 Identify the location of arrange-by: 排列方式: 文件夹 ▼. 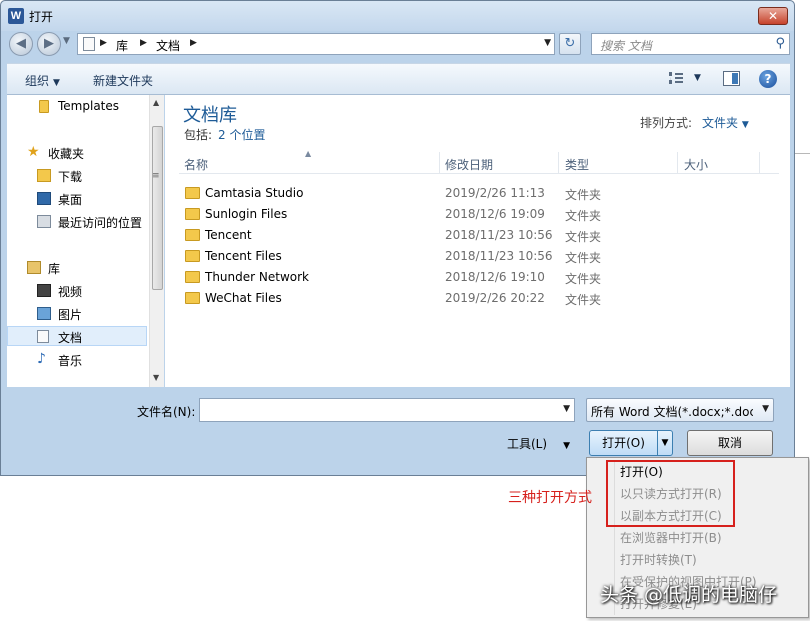
(694, 122).